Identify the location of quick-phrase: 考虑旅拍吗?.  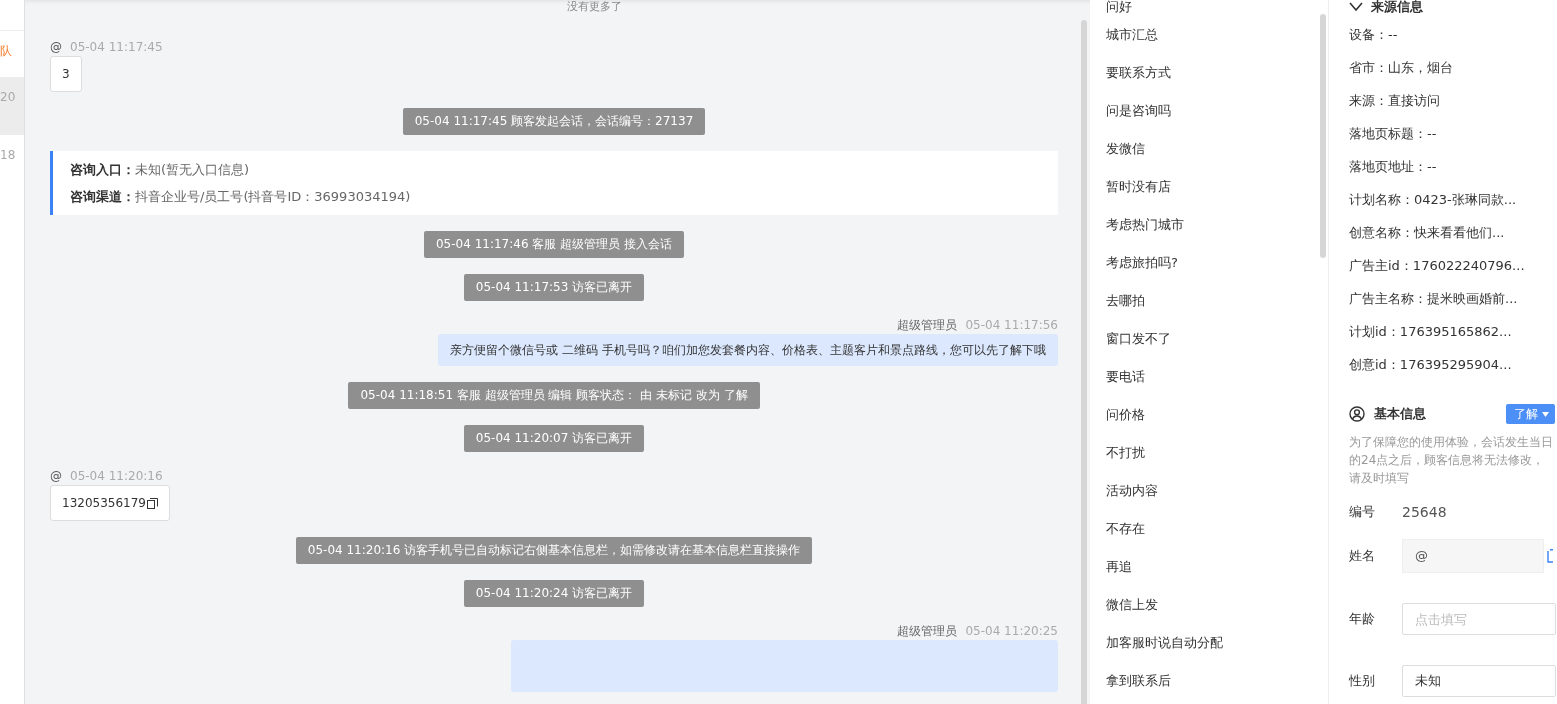
(1213, 263).